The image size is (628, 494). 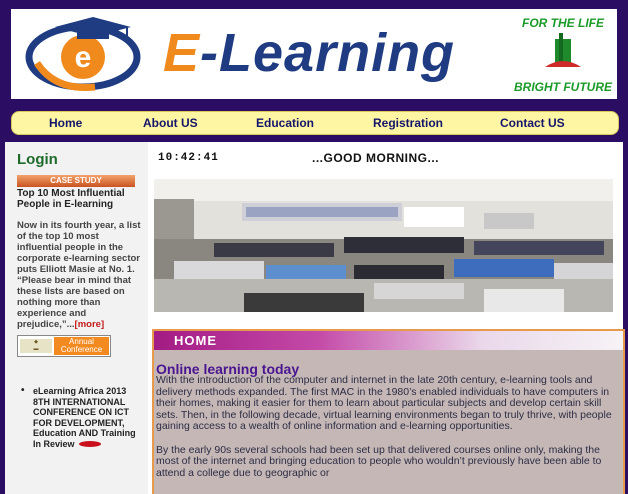 I want to click on red-oval-icon, so click(x=90, y=444).